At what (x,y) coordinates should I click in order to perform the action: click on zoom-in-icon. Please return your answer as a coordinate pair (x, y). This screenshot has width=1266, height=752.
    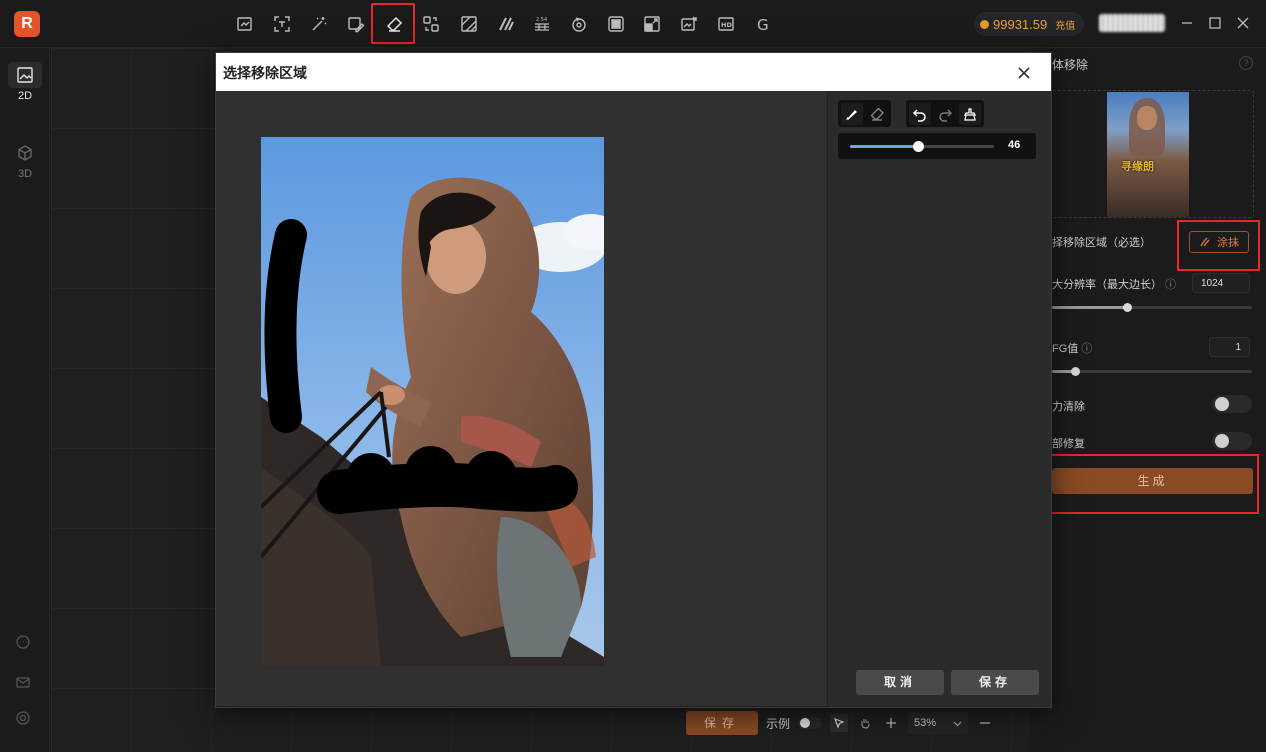
    Looking at the image, I should click on (891, 723).